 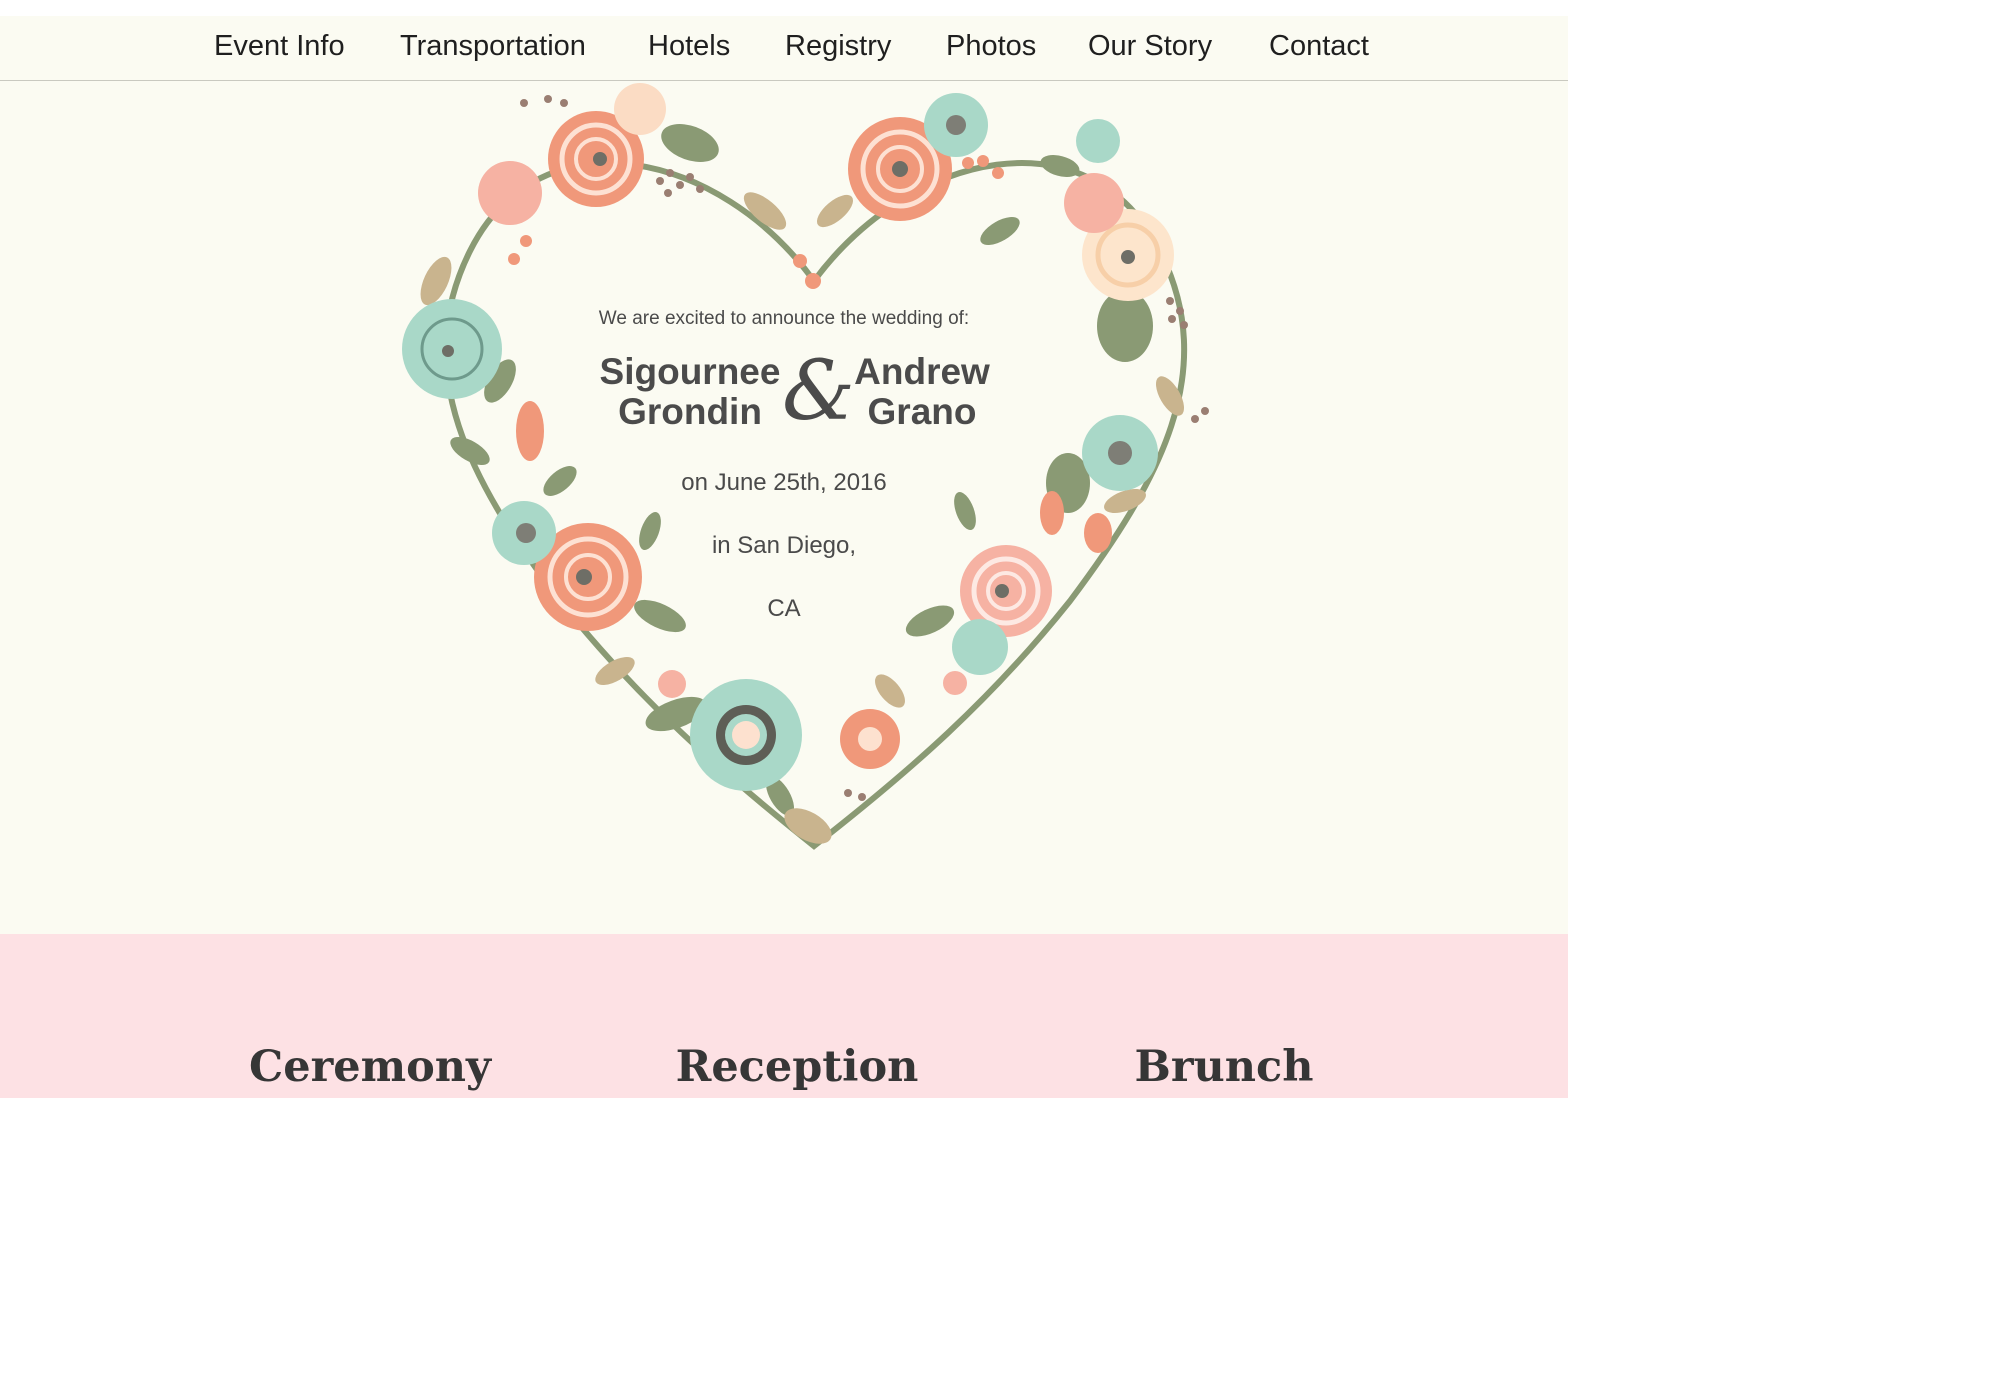 What do you see at coordinates (784, 545) in the screenshot?
I see `wedding-city: in San Diego,` at bounding box center [784, 545].